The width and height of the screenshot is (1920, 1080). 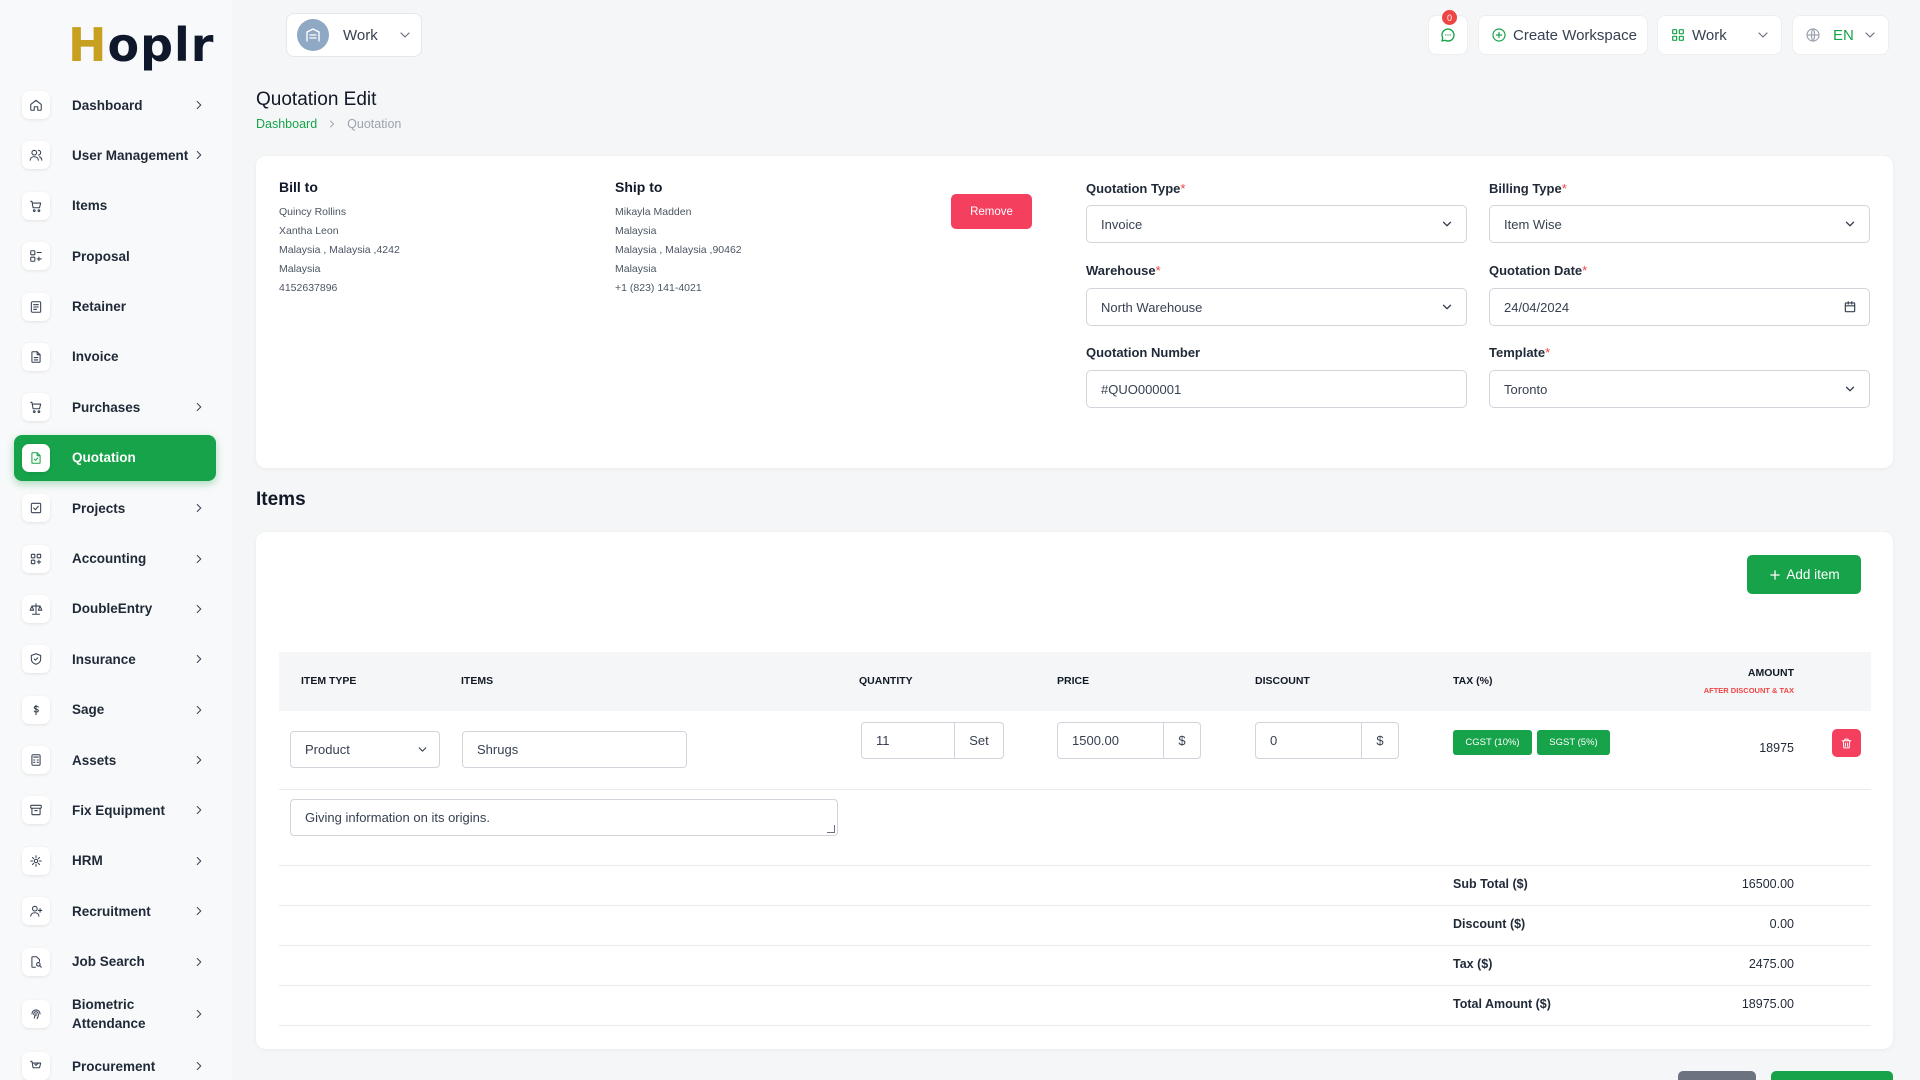 I want to click on sidebar-item-projects: Projects, so click(x=115, y=508).